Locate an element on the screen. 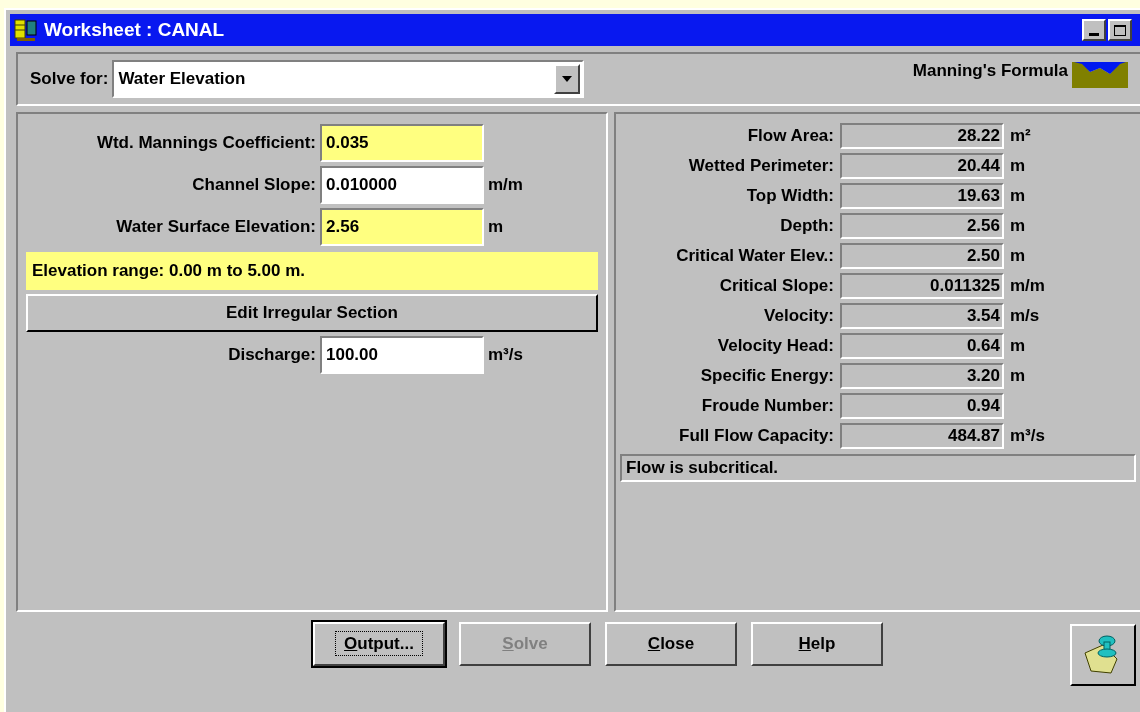 Image resolution: width=1140 pixels, height=712 pixels. dialog-button: Help is located at coordinates (817, 644).